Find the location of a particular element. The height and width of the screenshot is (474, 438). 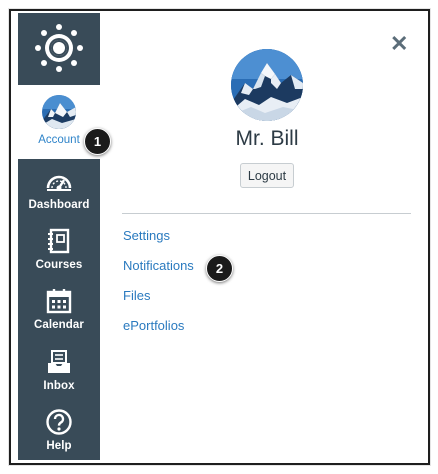

profile-avatar is located at coordinates (267, 85).